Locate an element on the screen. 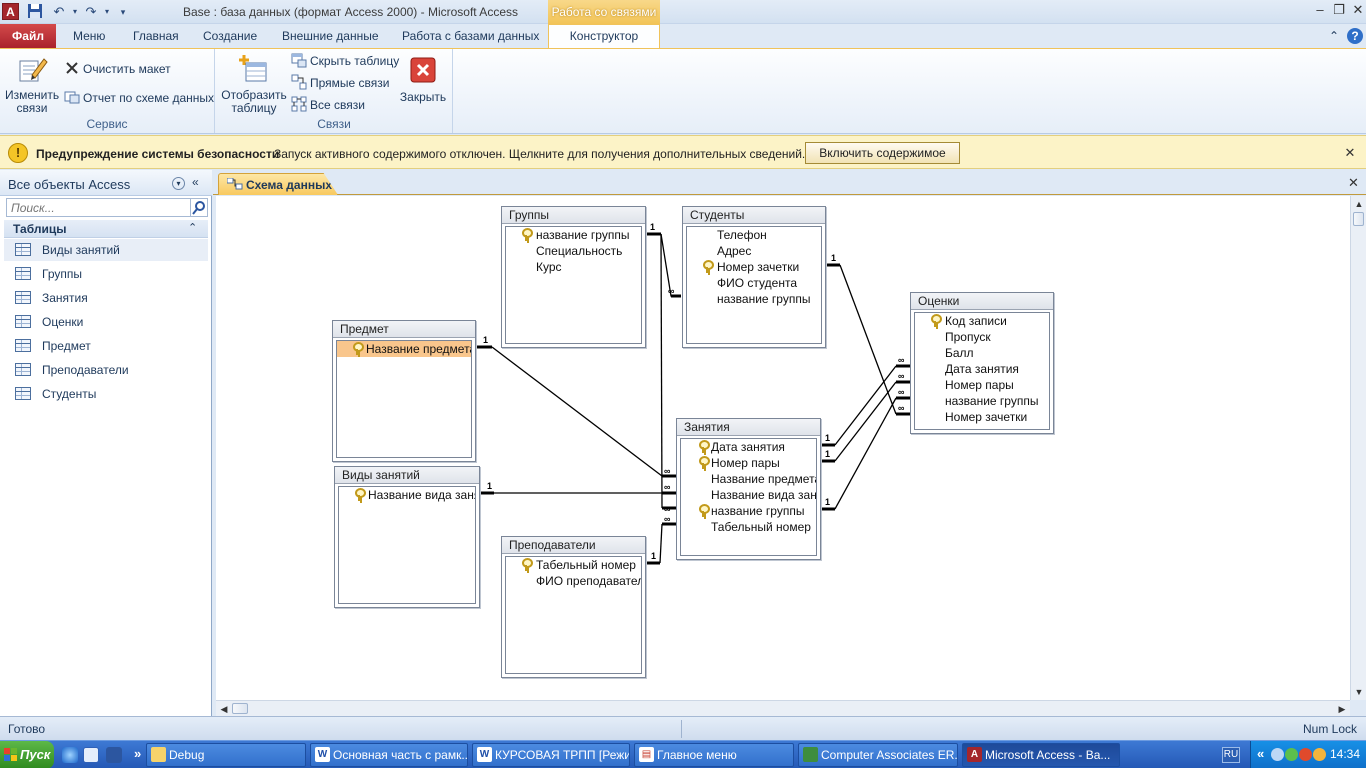  minimize-icon: – is located at coordinates (1320, 11).